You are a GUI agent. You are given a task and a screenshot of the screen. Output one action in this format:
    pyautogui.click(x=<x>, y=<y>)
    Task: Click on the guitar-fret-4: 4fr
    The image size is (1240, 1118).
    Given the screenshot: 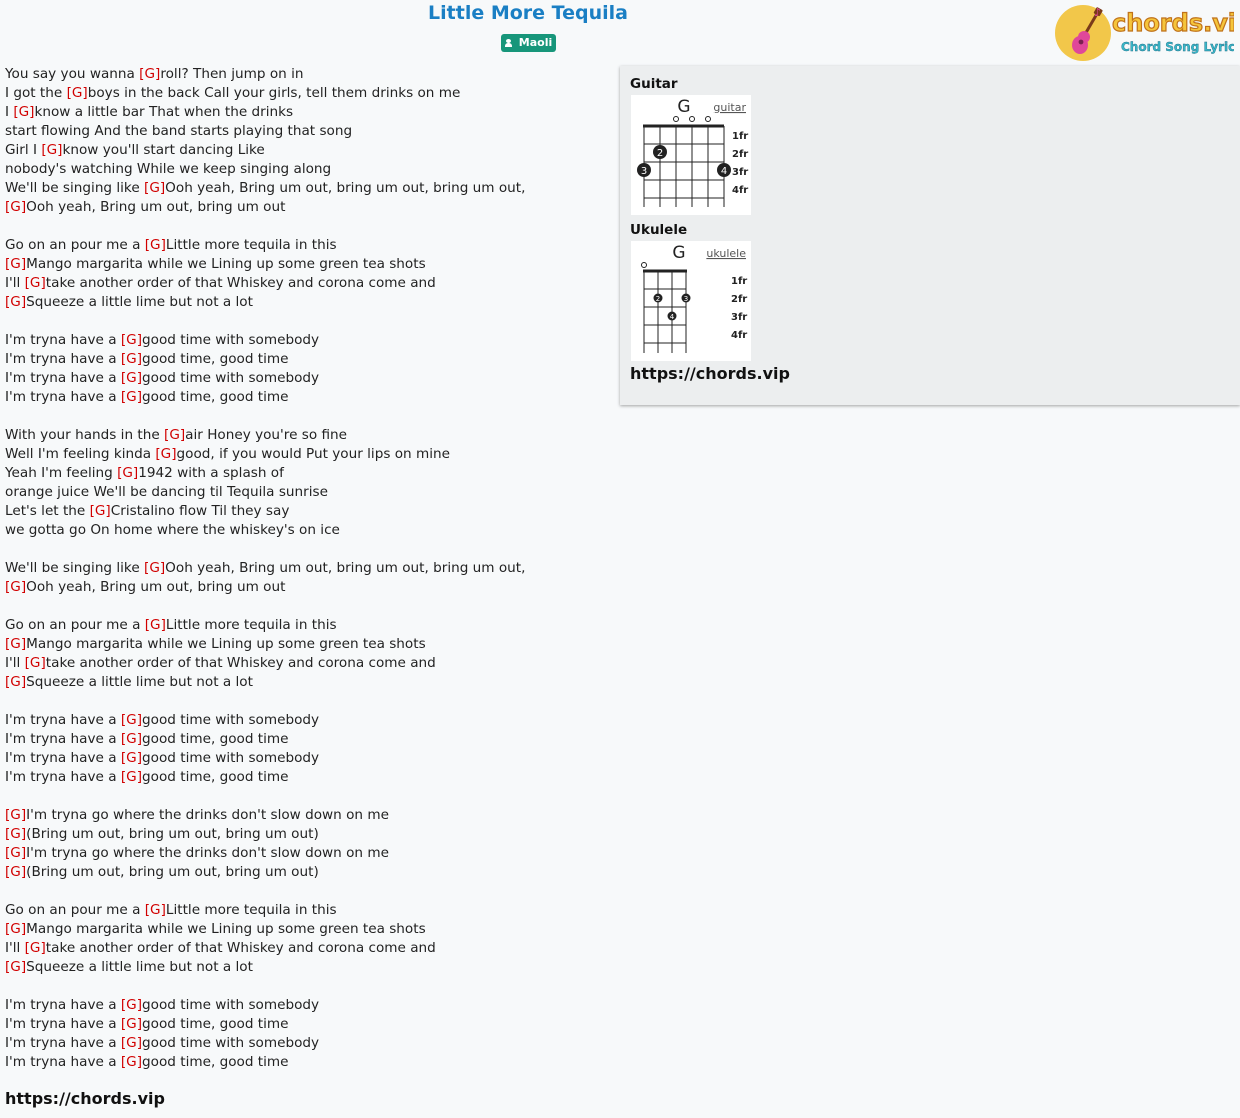 What is the action you would take?
    pyautogui.click(x=740, y=190)
    